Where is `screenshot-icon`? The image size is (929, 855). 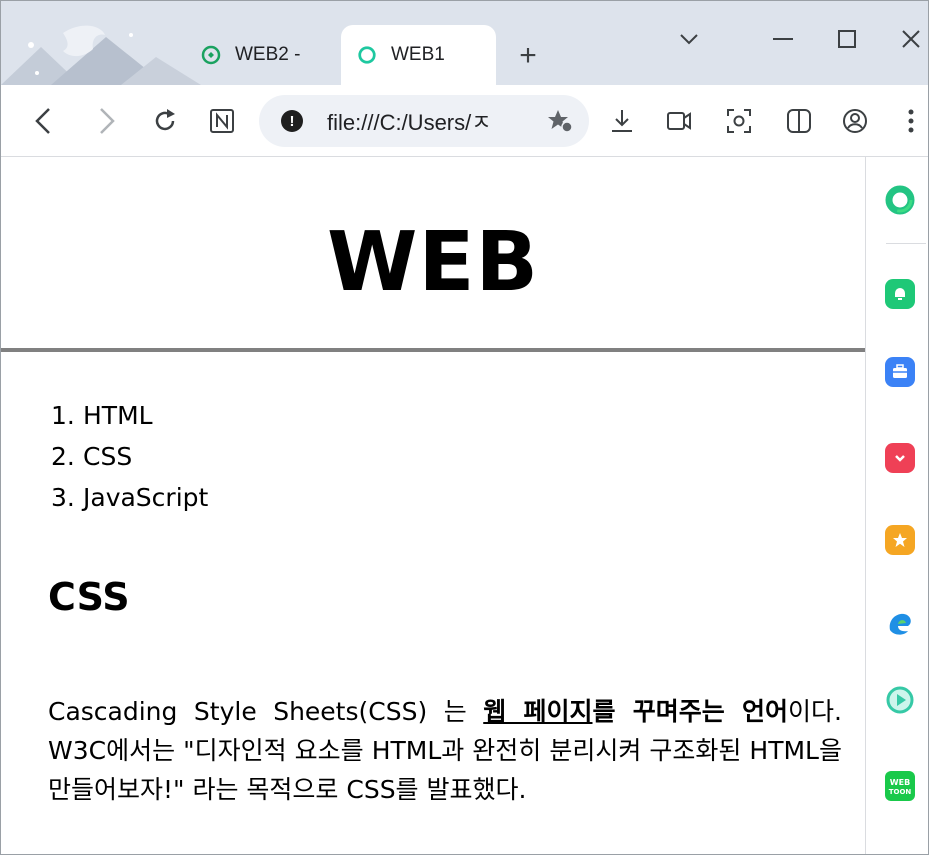 screenshot-icon is located at coordinates (739, 121).